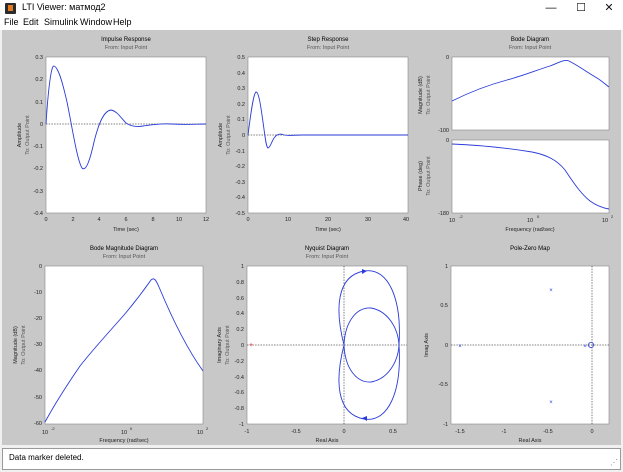  I want to click on pzmap-ylabel: Imag Axis, so click(427, 345).